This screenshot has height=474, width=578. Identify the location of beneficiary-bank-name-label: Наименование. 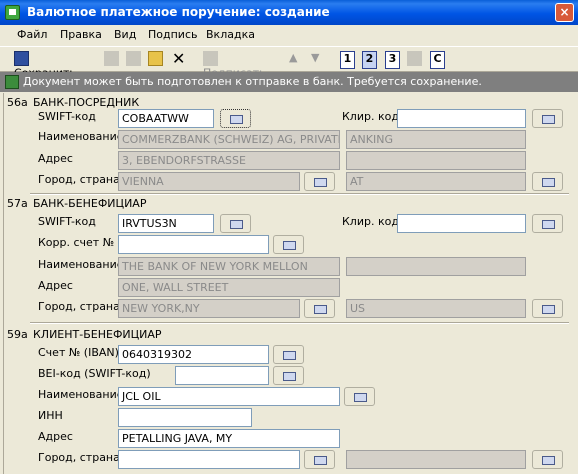
(81, 264).